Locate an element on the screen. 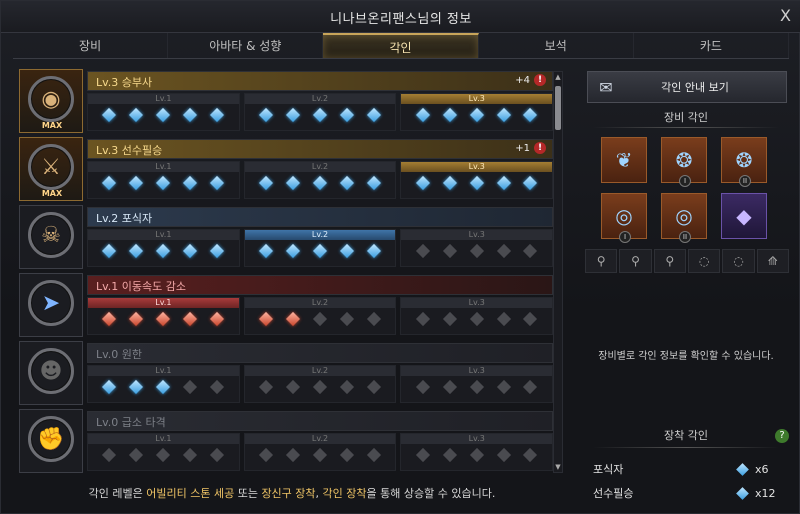 Image resolution: width=800 pixels, height=514 pixels. equipment-slot: ◎ II is located at coordinates (684, 218).